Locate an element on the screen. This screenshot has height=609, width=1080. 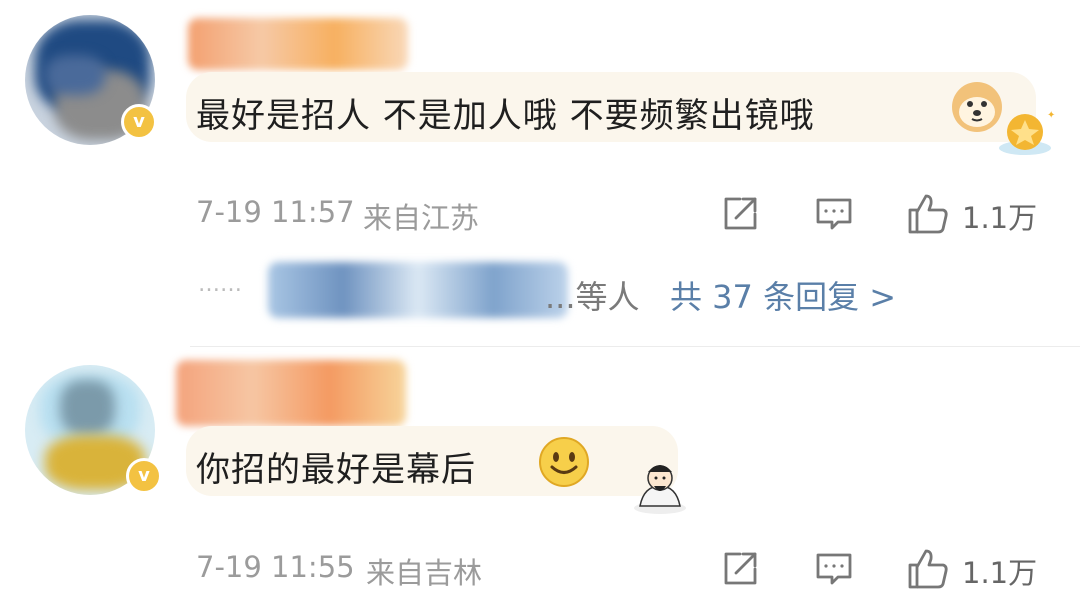
comment-time: 7-19 11:57 is located at coordinates (275, 212).